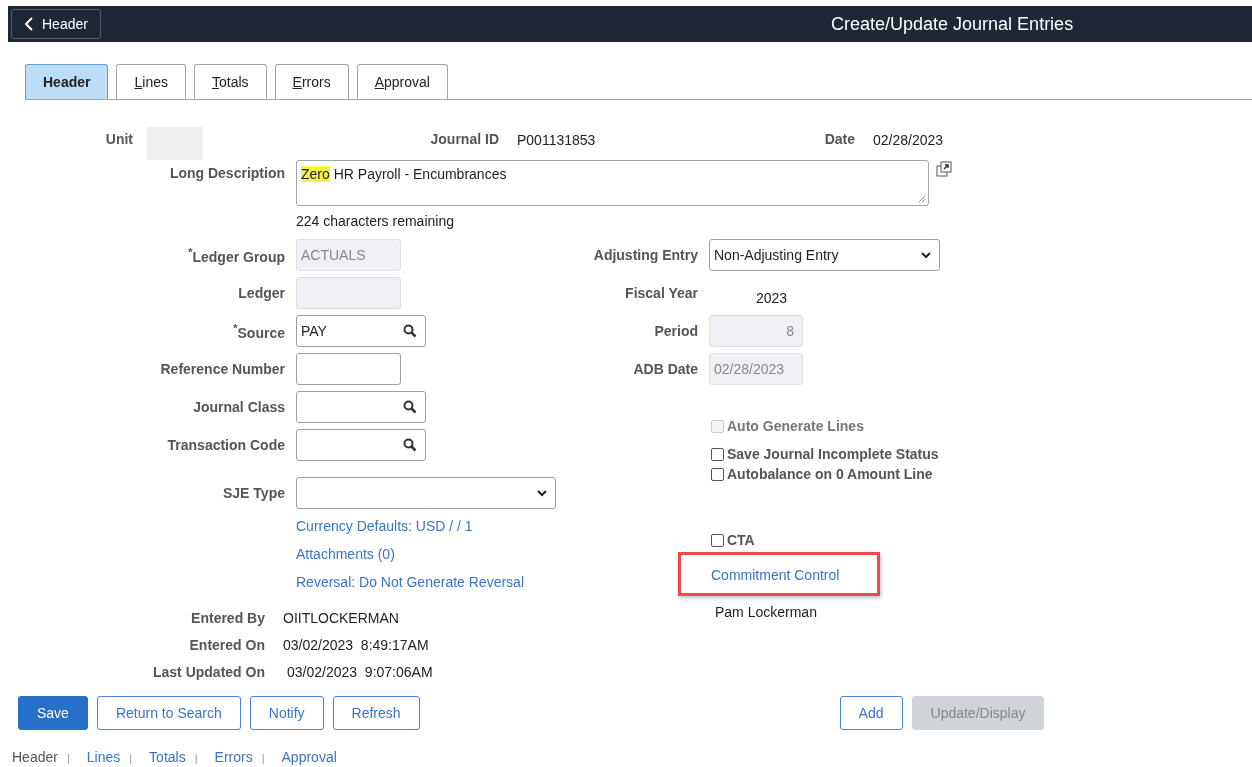 The image size is (1252, 767). What do you see at coordinates (675, 331) in the screenshot?
I see `field-label: Period` at bounding box center [675, 331].